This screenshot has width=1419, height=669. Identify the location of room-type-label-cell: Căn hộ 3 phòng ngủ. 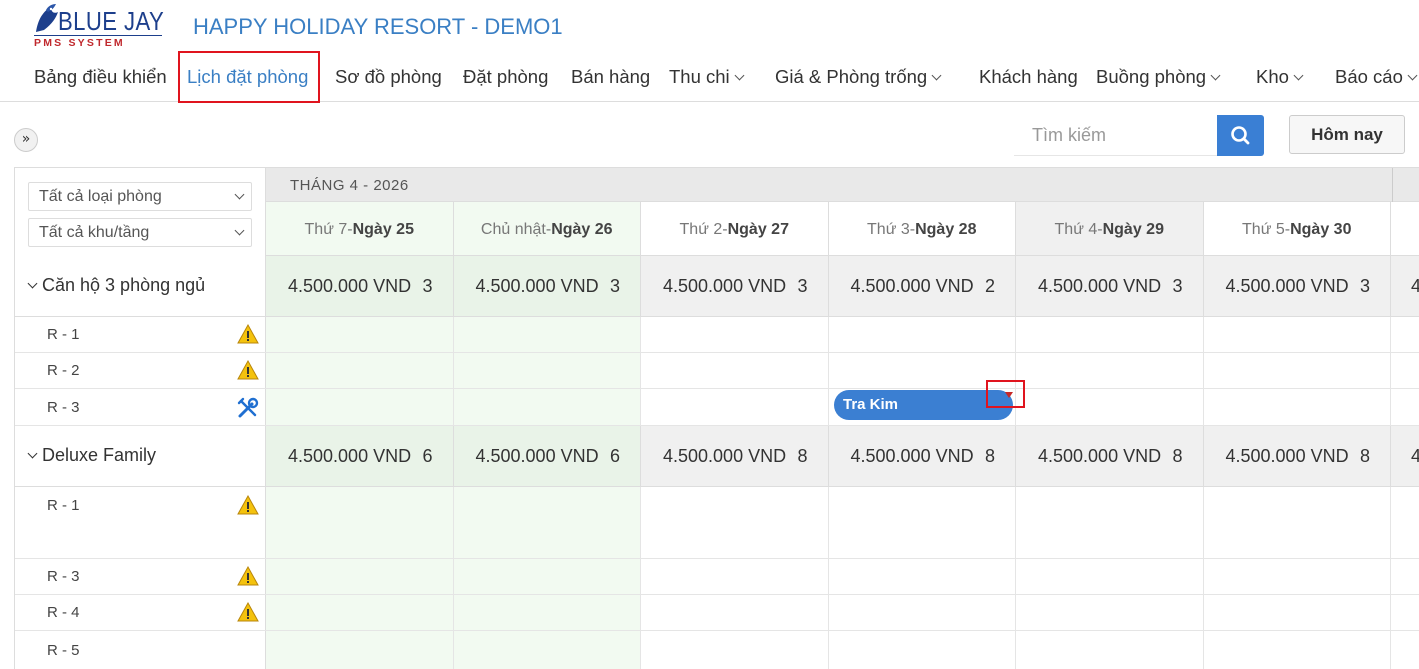
(140, 286).